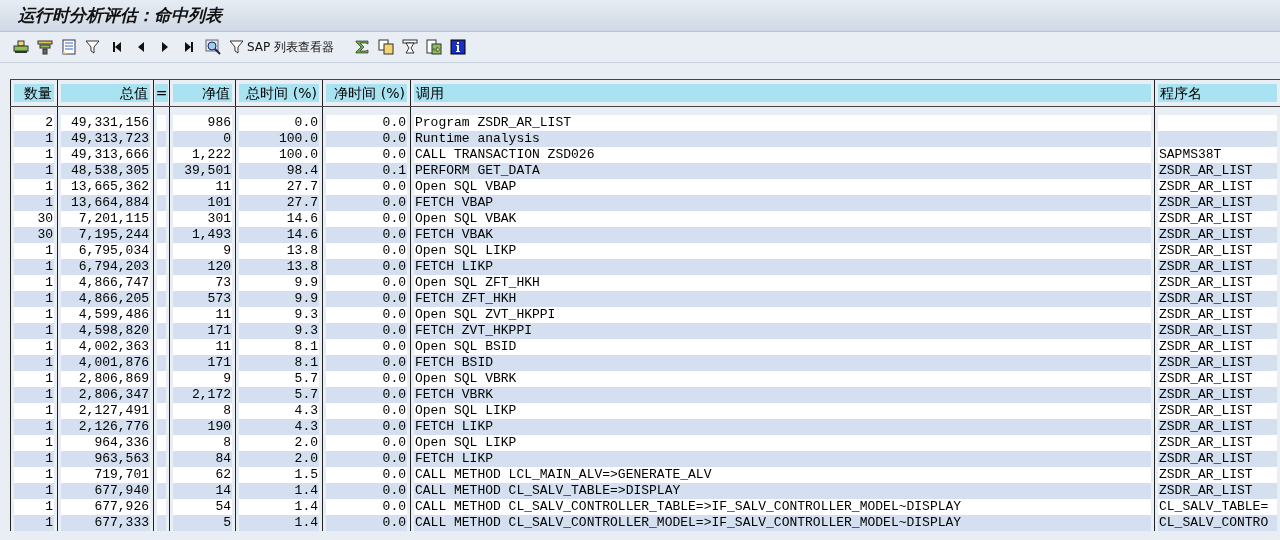 The image size is (1280, 540). What do you see at coordinates (279, 283) in the screenshot?
I see `total-time-cell: 9.9` at bounding box center [279, 283].